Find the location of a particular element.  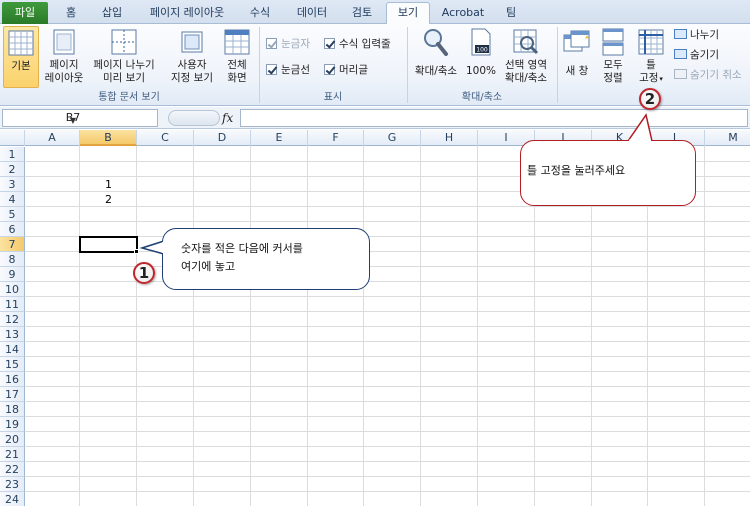

column-header: G is located at coordinates (392, 138).